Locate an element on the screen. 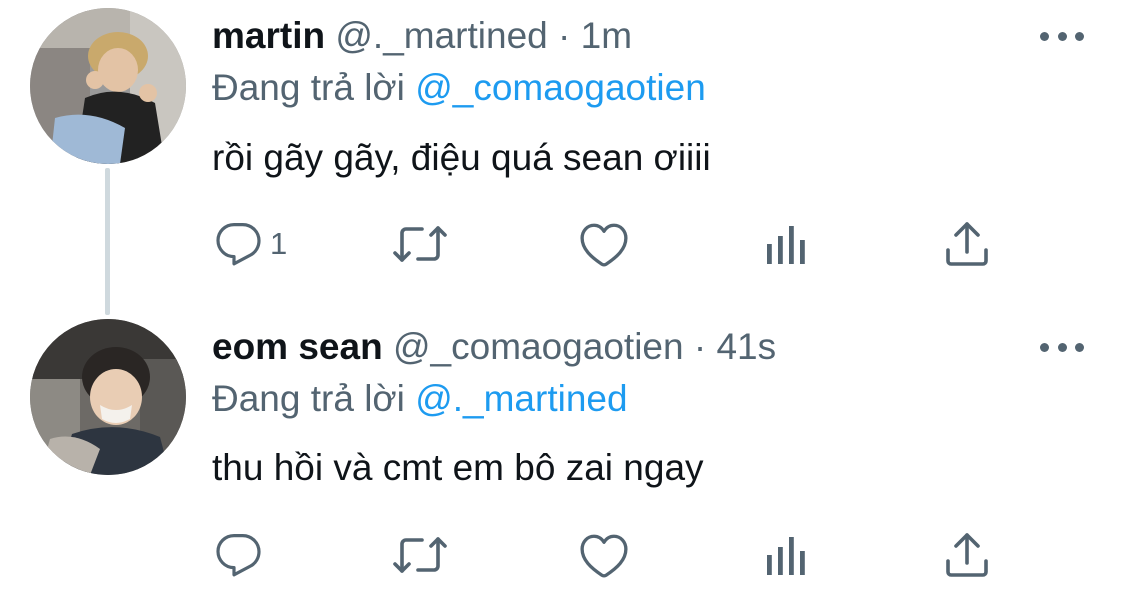  display-name: martin is located at coordinates (268, 35).